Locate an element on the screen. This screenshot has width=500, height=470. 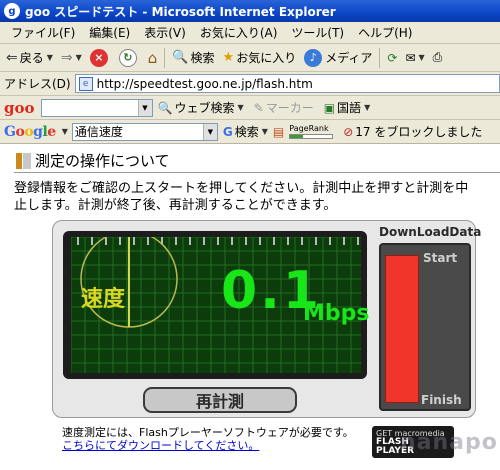
back-dropdown-icon: ▼ is located at coordinates (50, 57).